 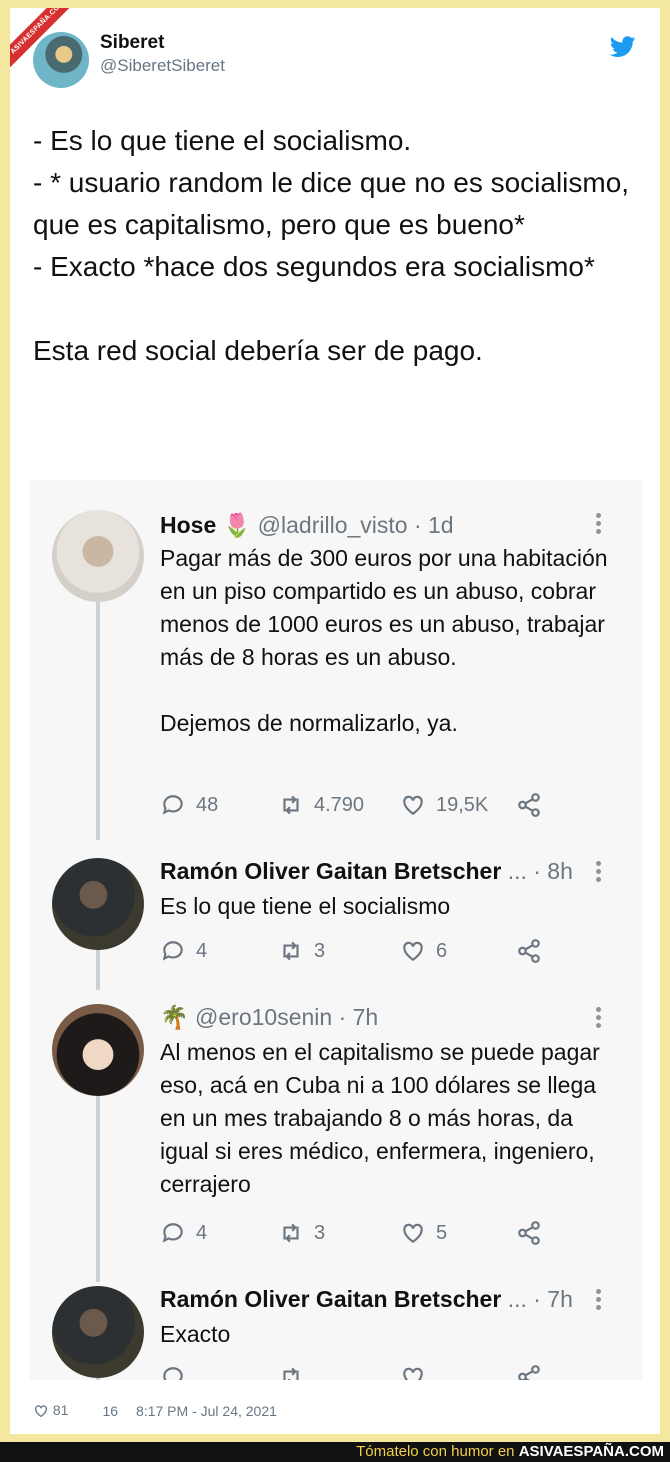 I want to click on reply-button, so click(x=173, y=1371).